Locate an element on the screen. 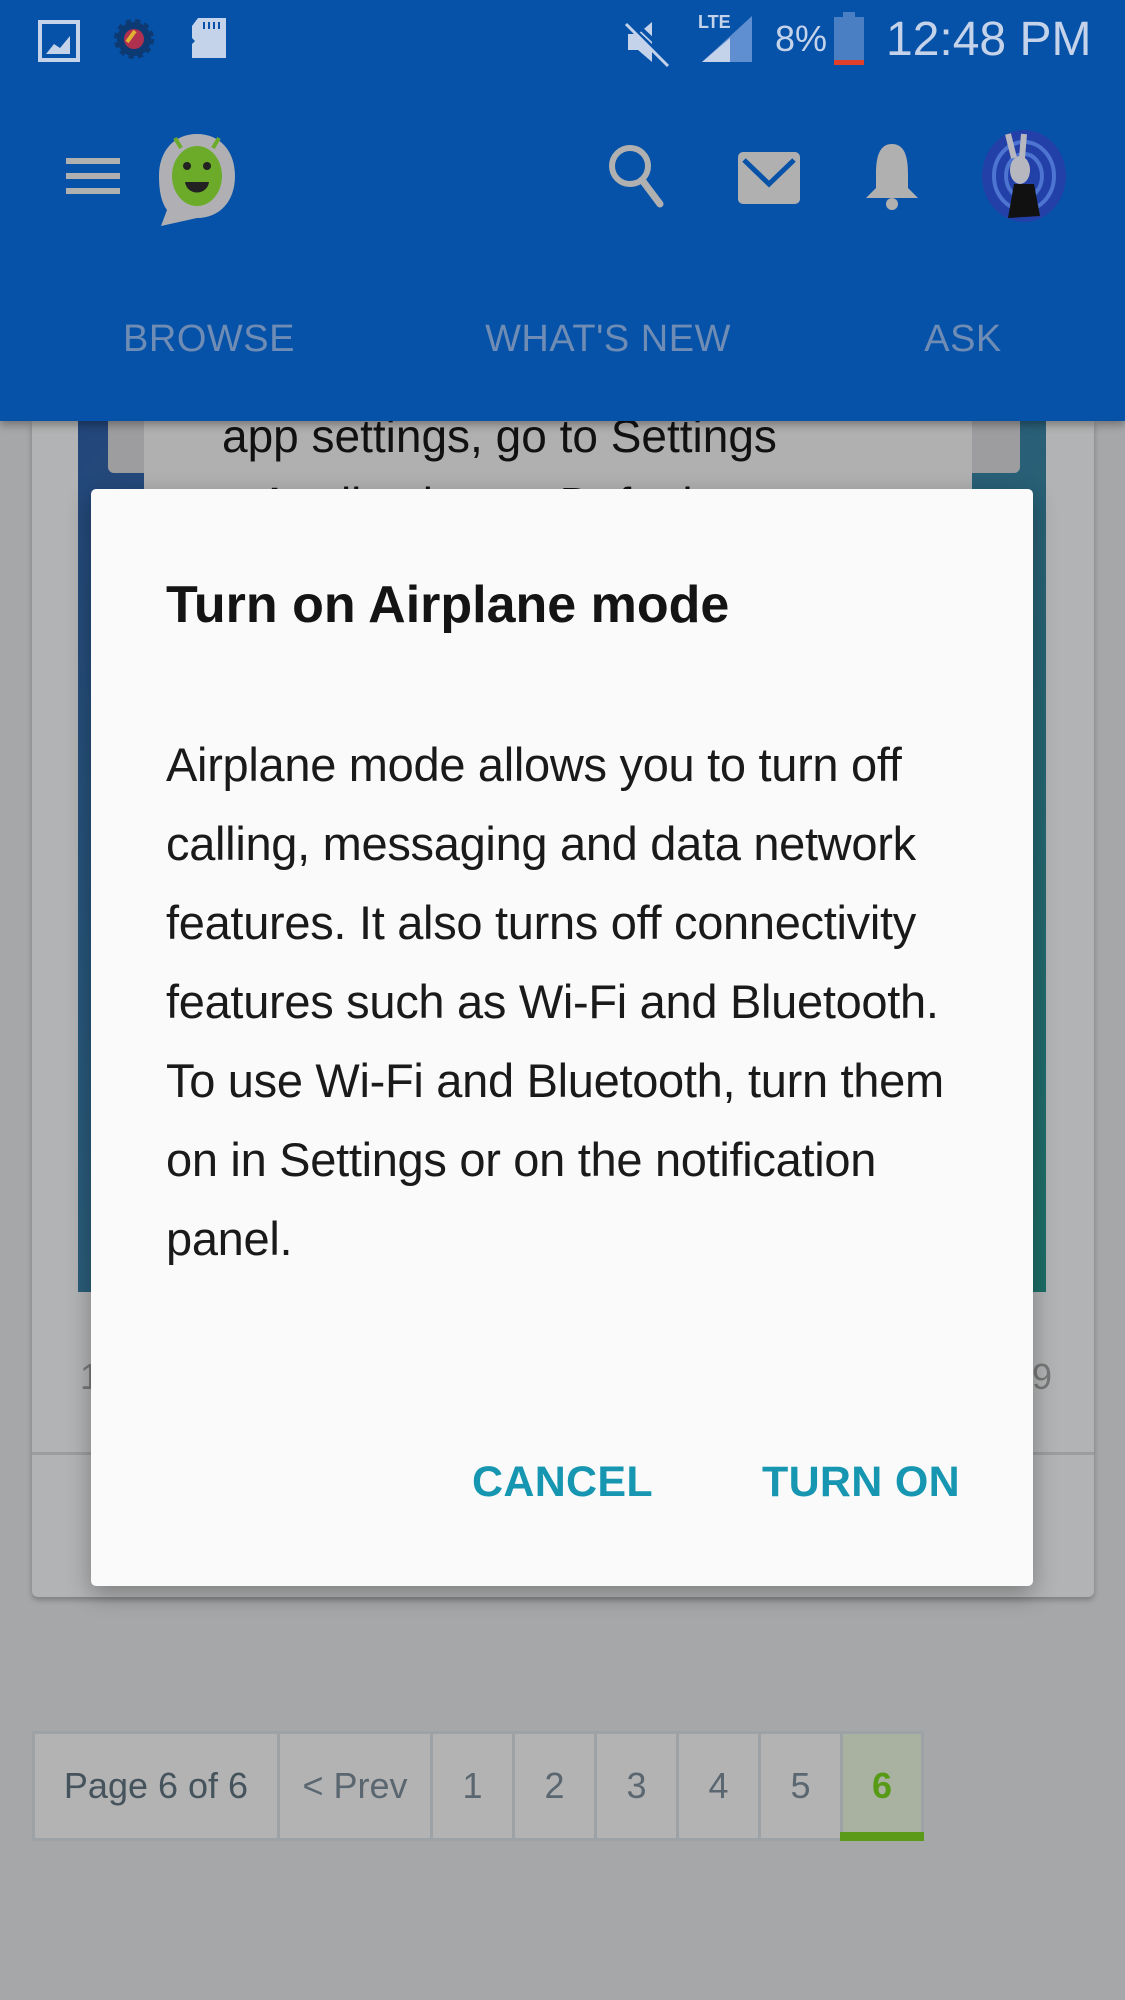 This screenshot has height=2000, width=1125. page-6-button-current: 6 is located at coordinates (882, 1786).